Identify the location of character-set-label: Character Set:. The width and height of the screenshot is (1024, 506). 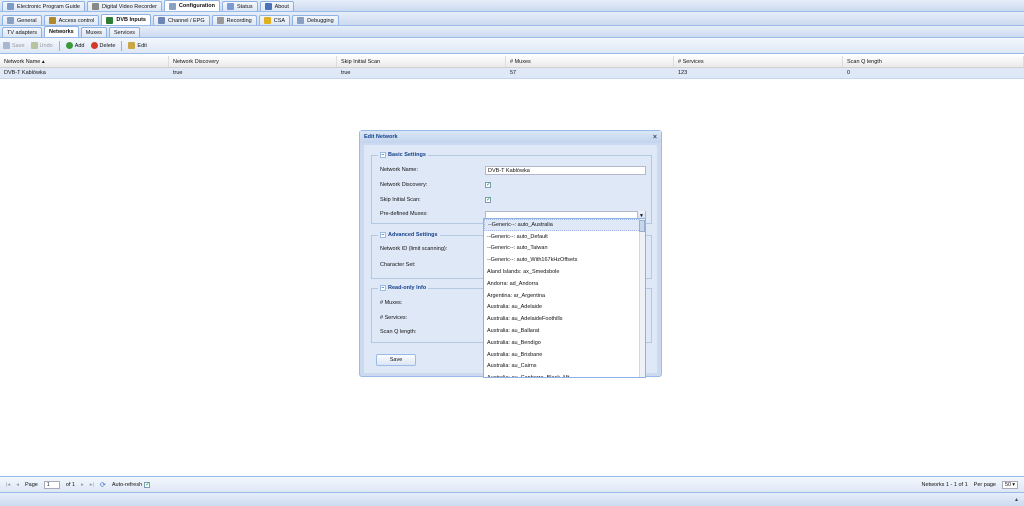
(398, 265).